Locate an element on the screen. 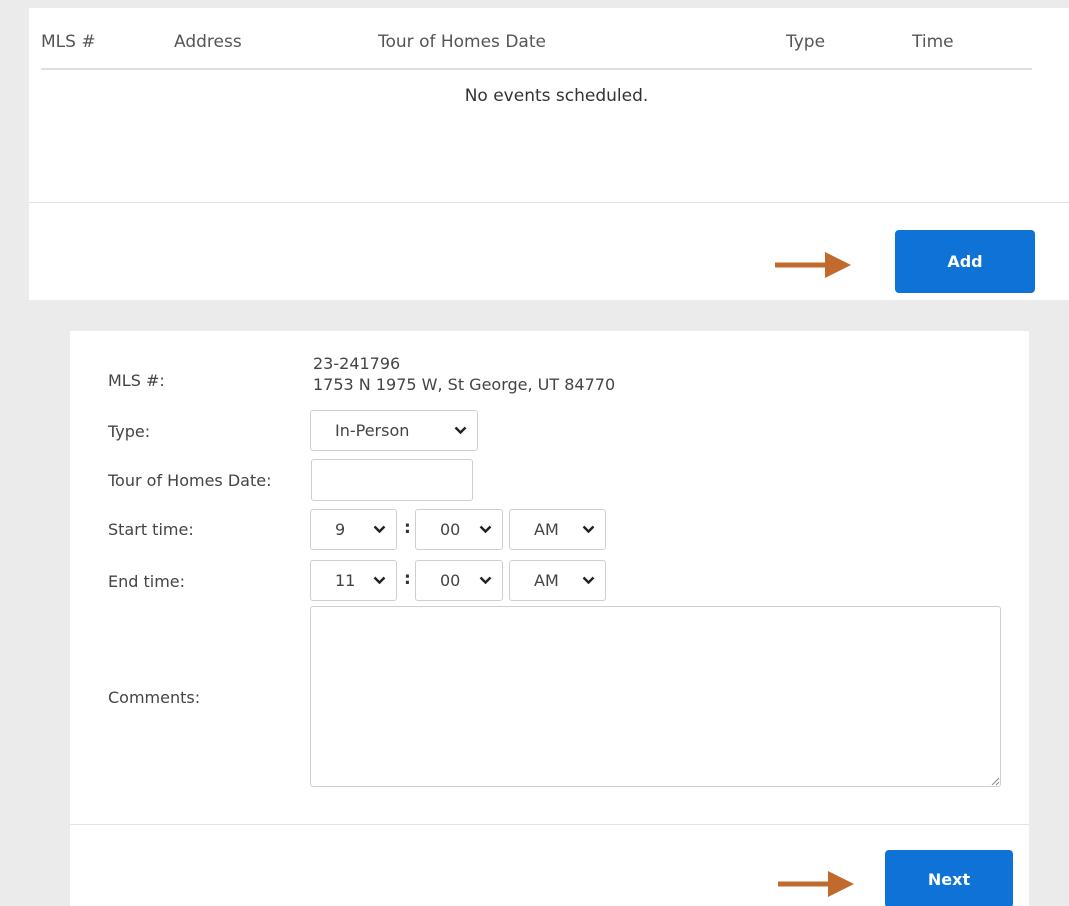 The height and width of the screenshot is (906, 1069). column-header-mls: MLS # is located at coordinates (107, 49).